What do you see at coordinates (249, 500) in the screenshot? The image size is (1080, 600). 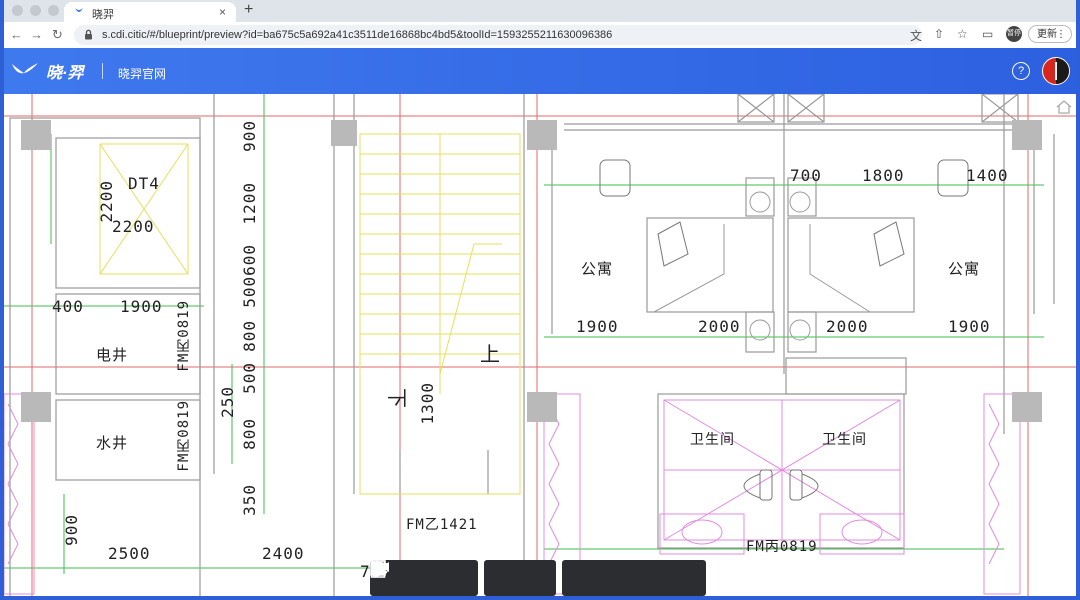 I see `dim-350: 350` at bounding box center [249, 500].